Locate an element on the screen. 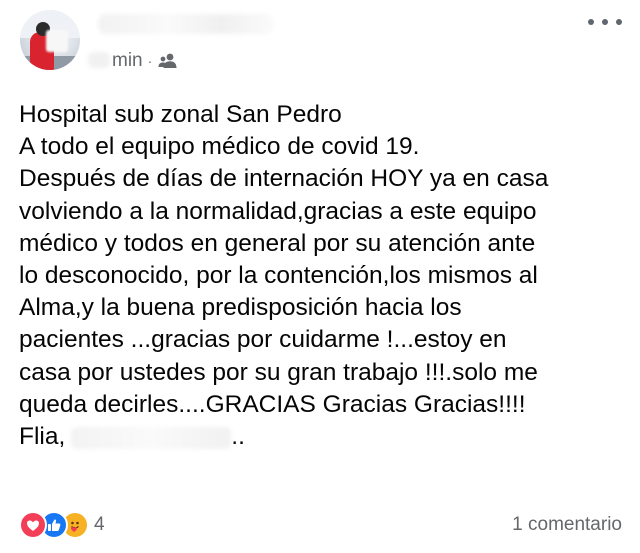 Image resolution: width=640 pixels, height=553 pixels. avatar-redaction is located at coordinates (57, 41).